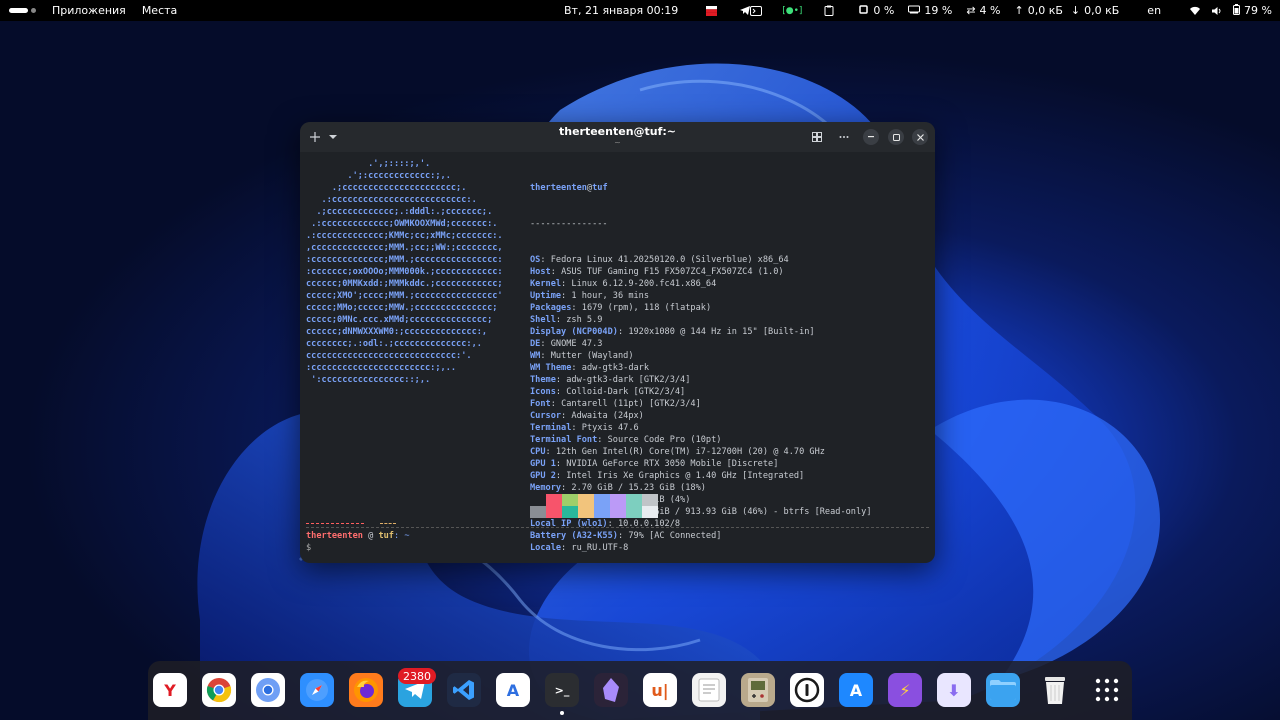  What do you see at coordinates (388, 523) in the screenshot?
I see `prompt-rule-host` at bounding box center [388, 523].